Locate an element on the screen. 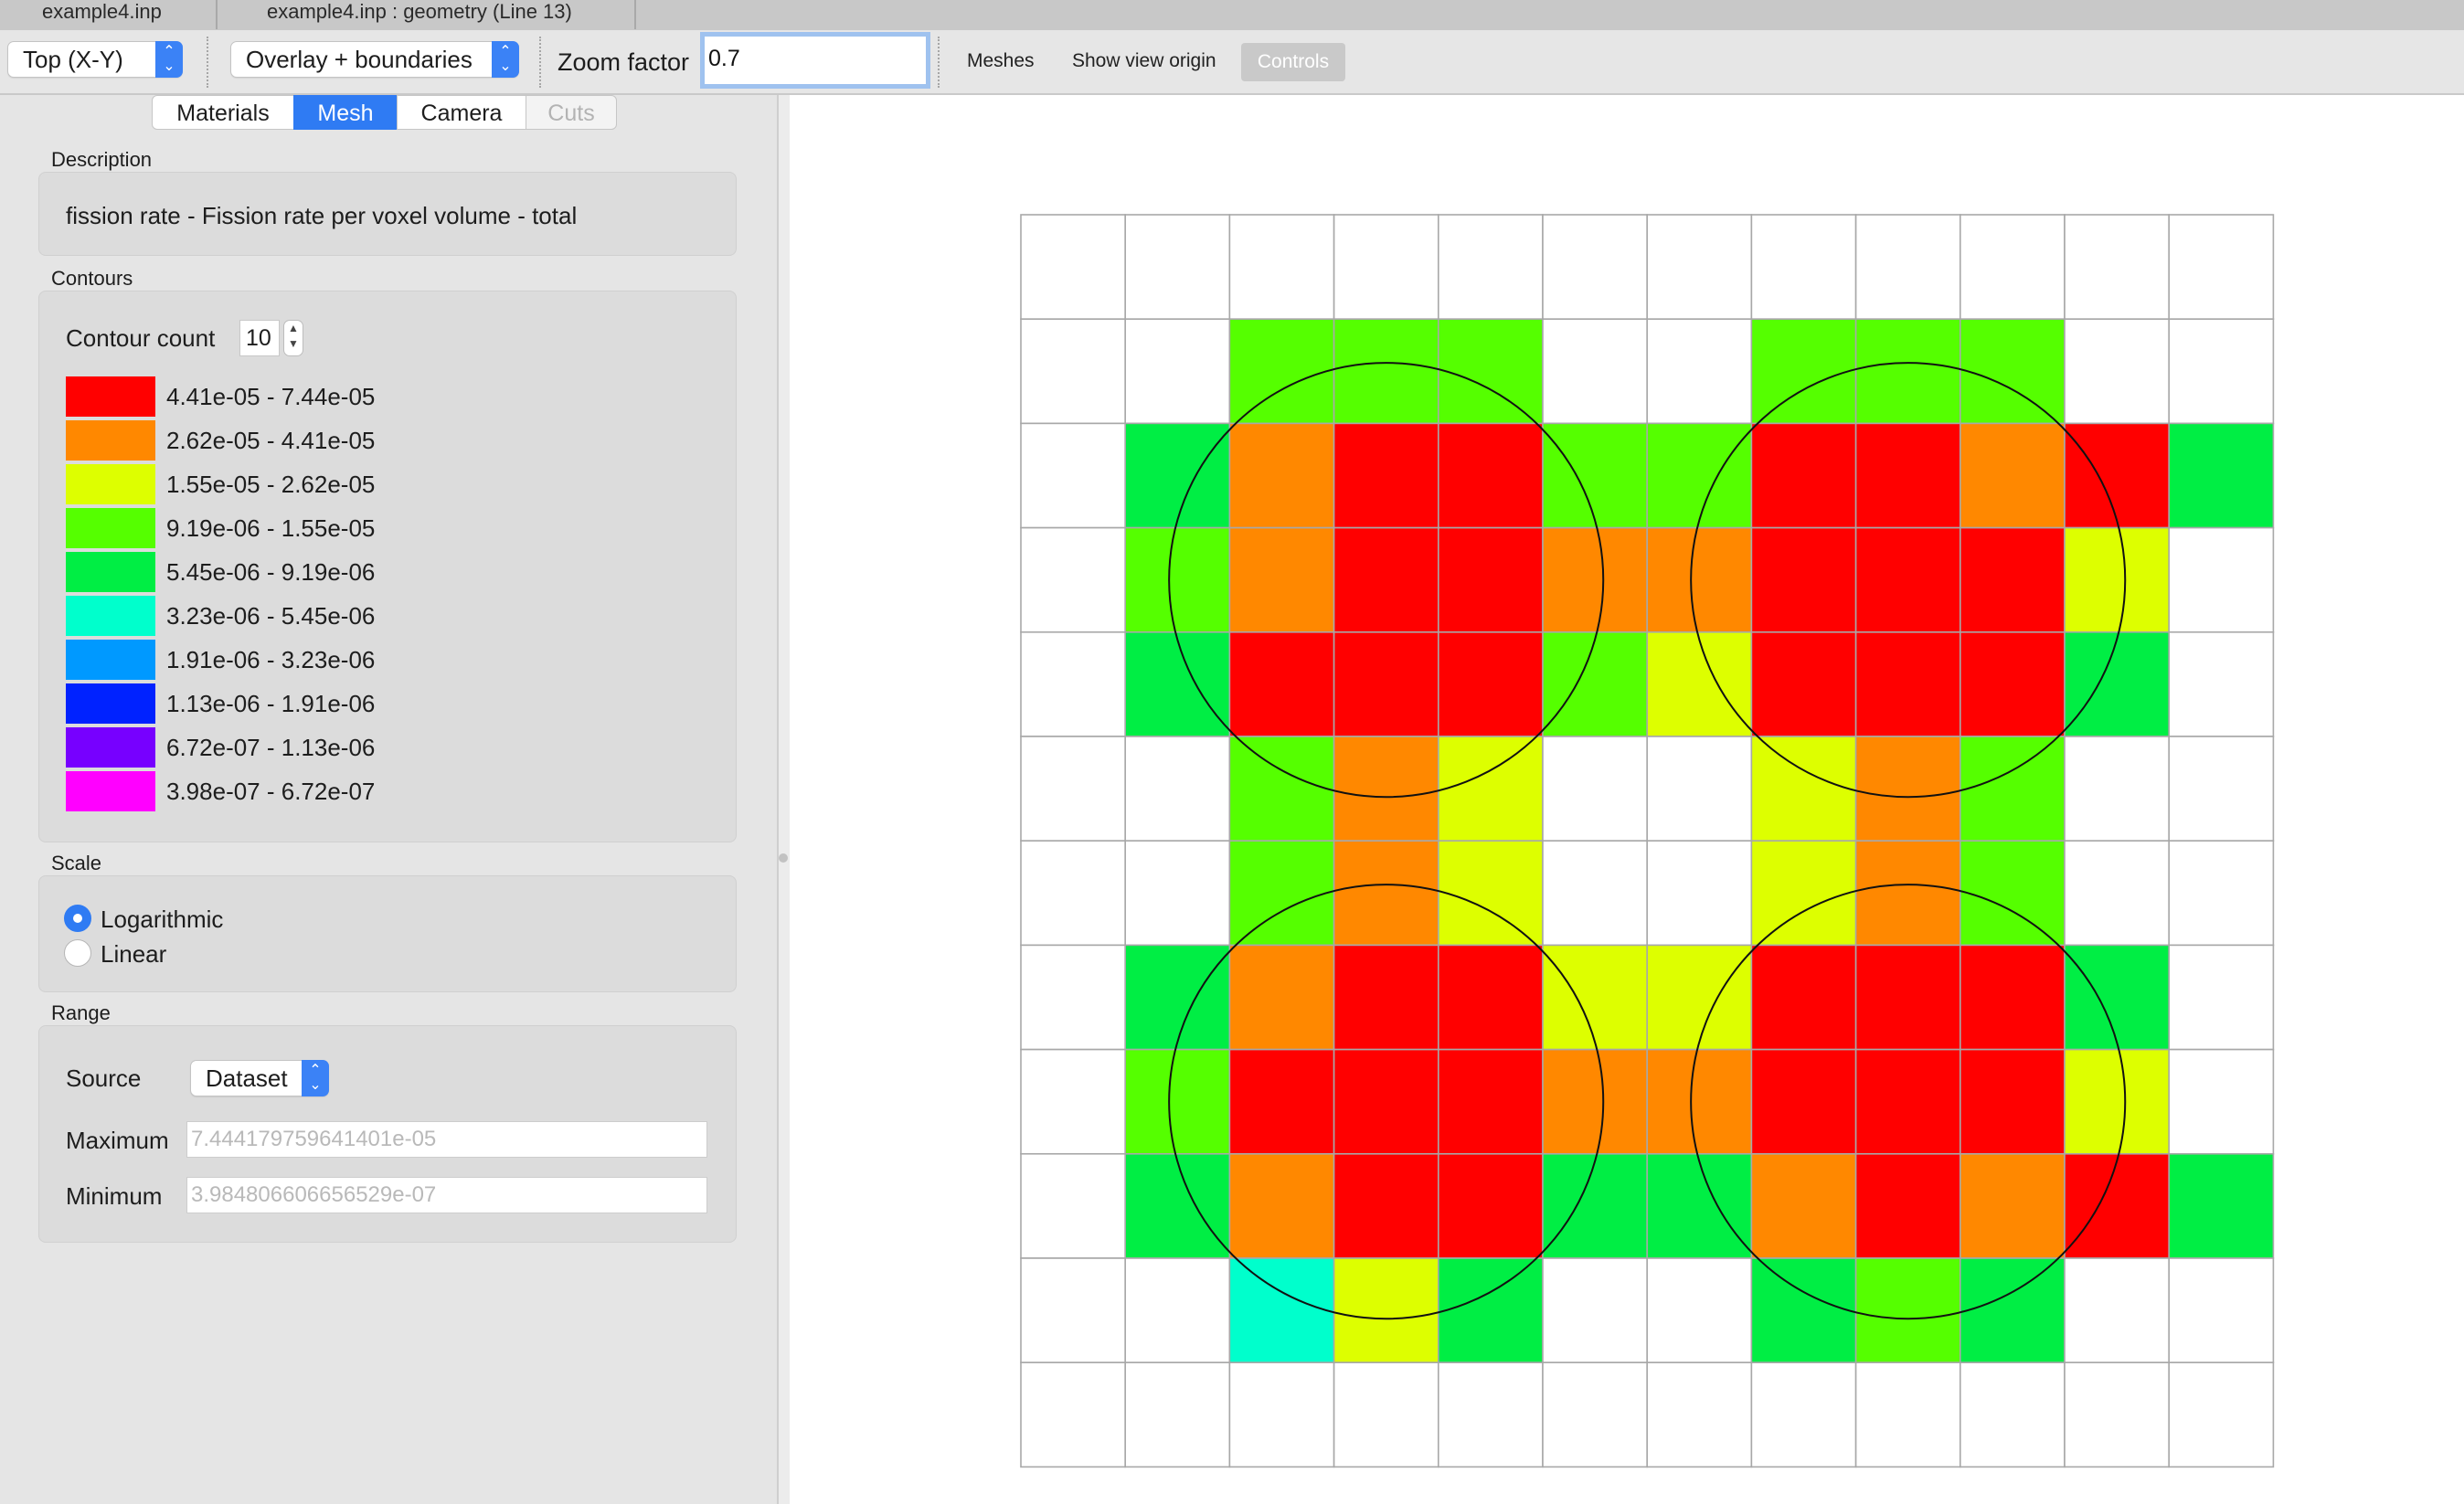 This screenshot has width=2464, height=1504. contour-range-label: 9.19e-06 - 1.55e-05 is located at coordinates (271, 528).